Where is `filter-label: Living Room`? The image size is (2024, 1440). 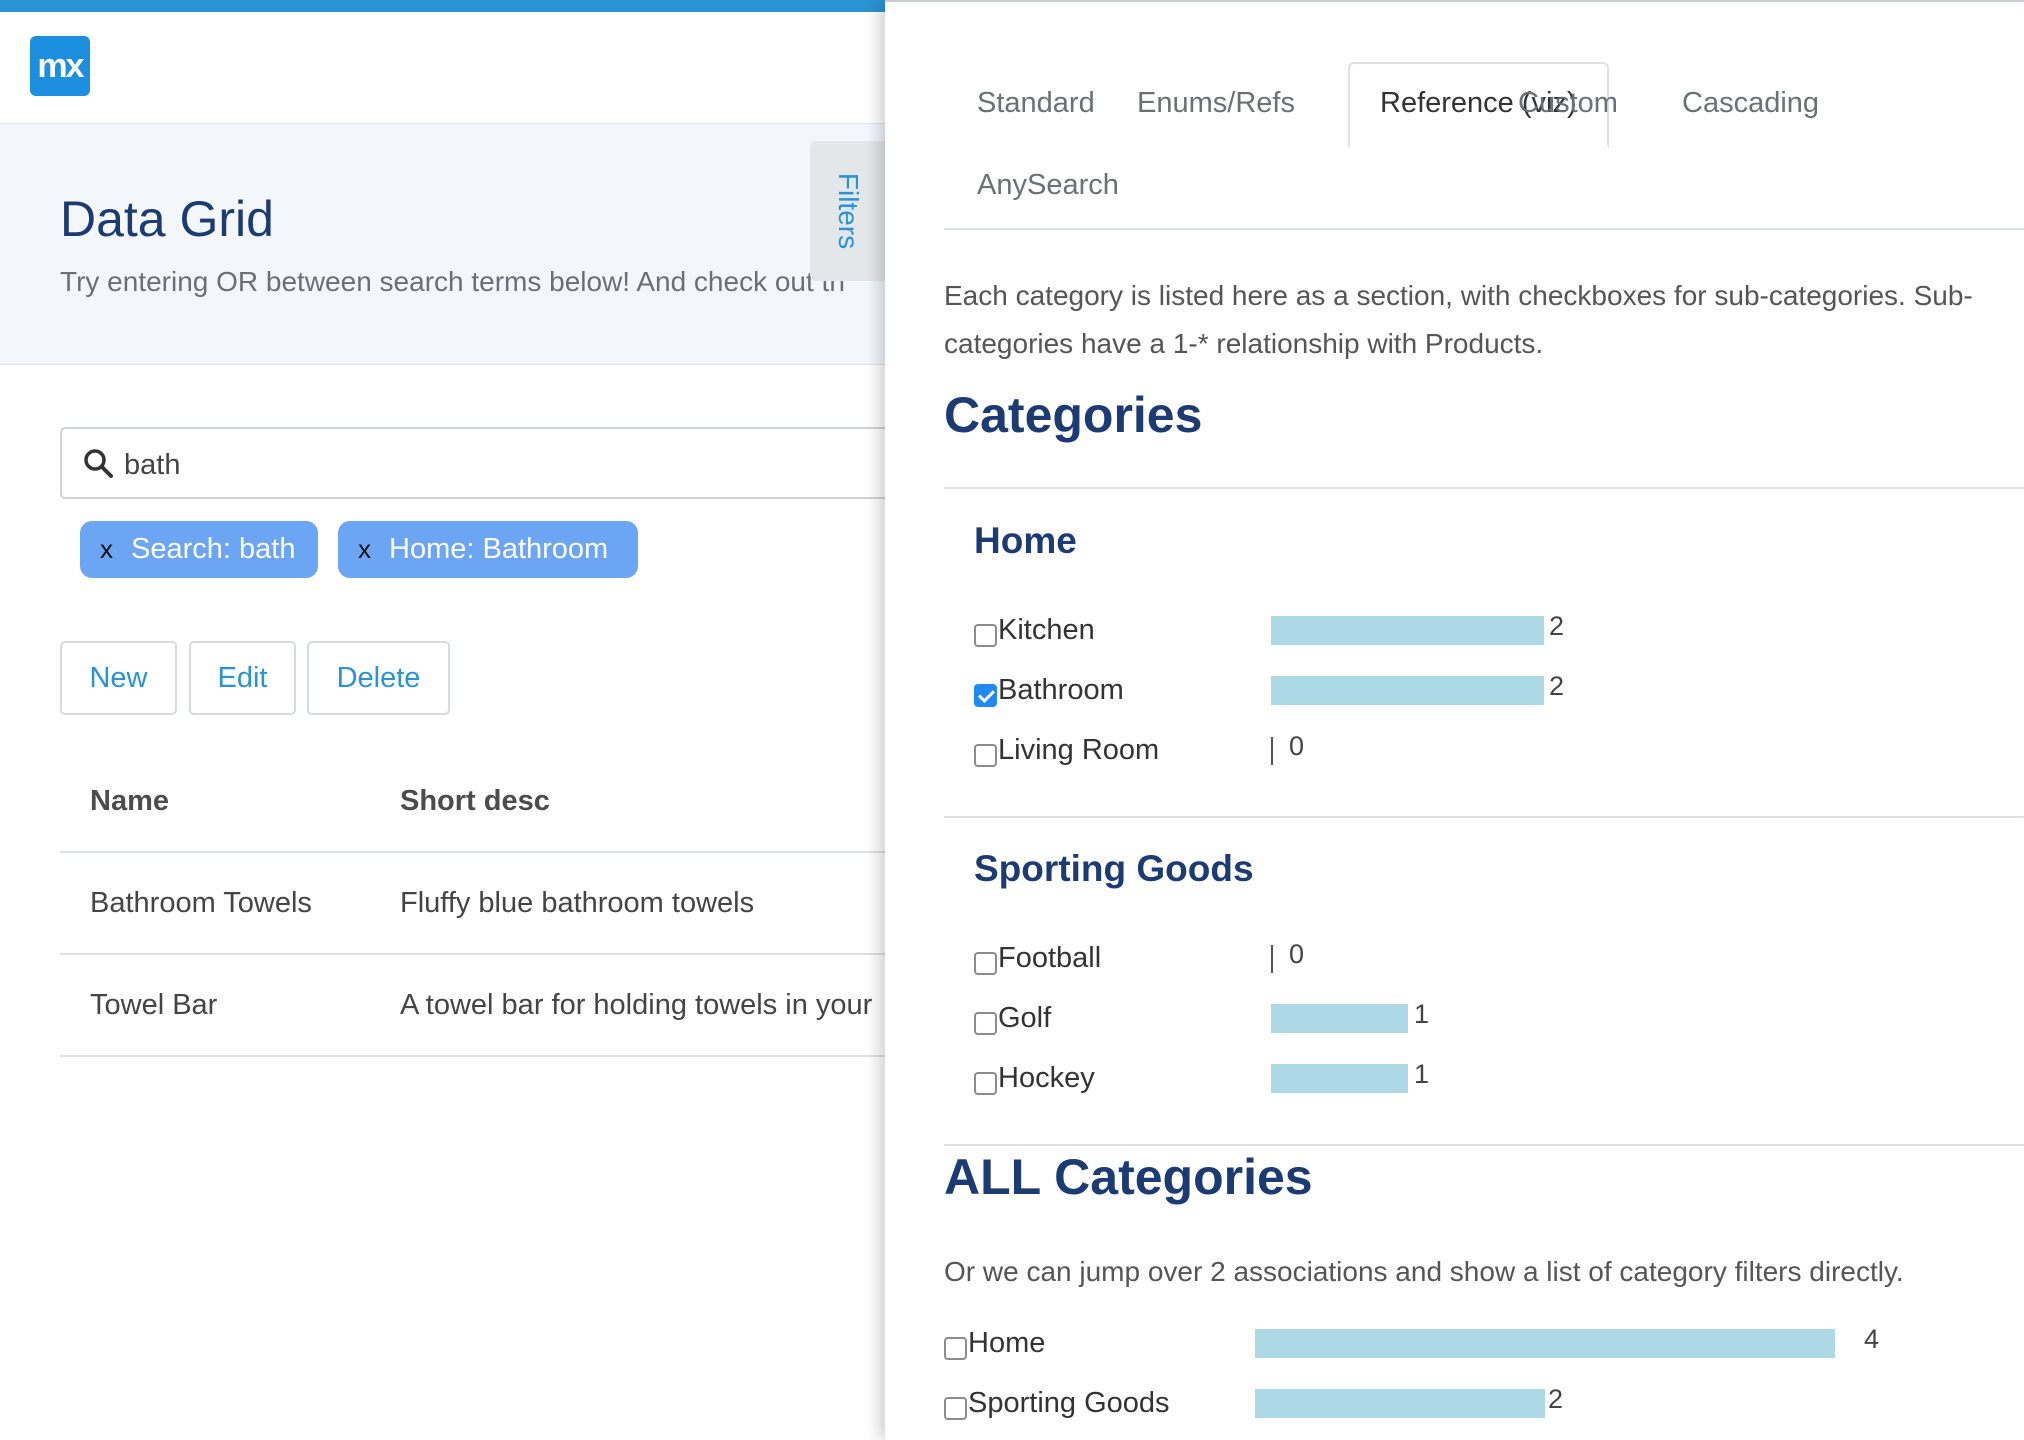 filter-label: Living Room is located at coordinates (1078, 750).